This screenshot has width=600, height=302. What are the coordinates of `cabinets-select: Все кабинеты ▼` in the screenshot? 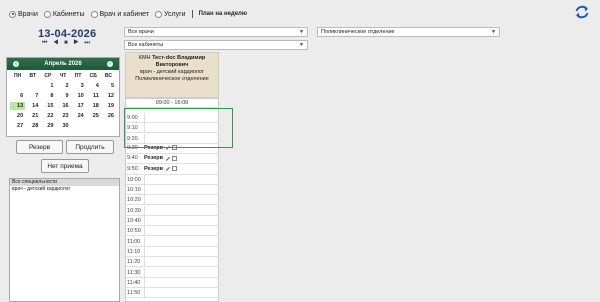 It's located at (216, 45).